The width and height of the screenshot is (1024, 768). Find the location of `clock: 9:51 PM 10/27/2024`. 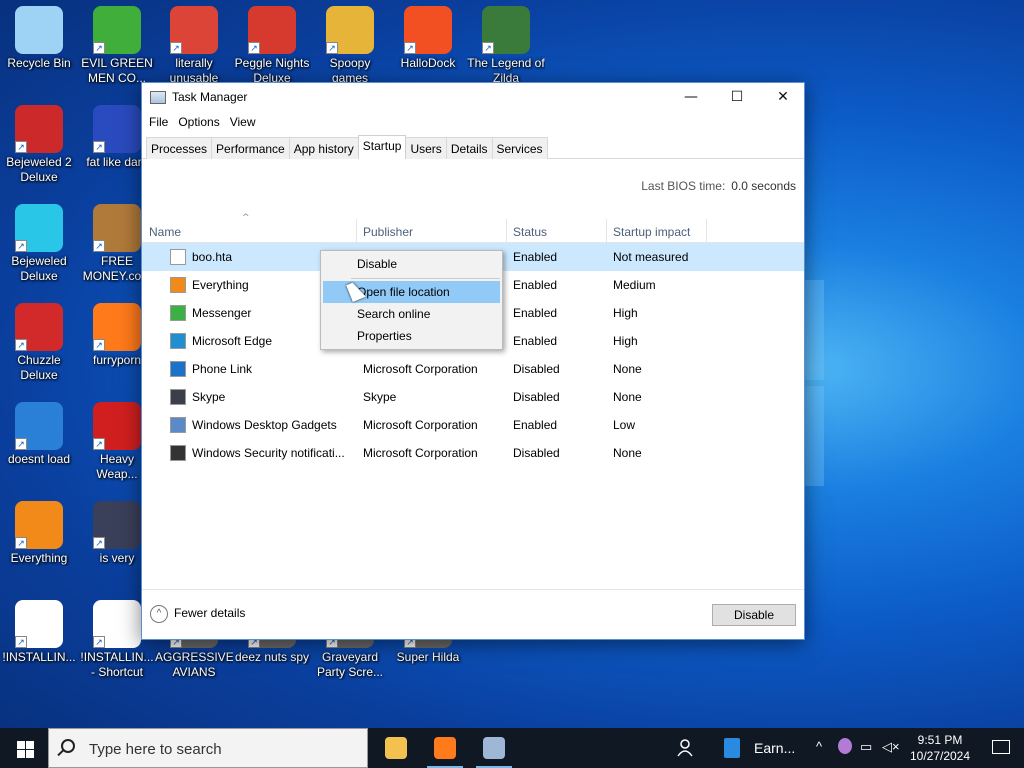

clock: 9:51 PM 10/27/2024 is located at coordinates (940, 748).